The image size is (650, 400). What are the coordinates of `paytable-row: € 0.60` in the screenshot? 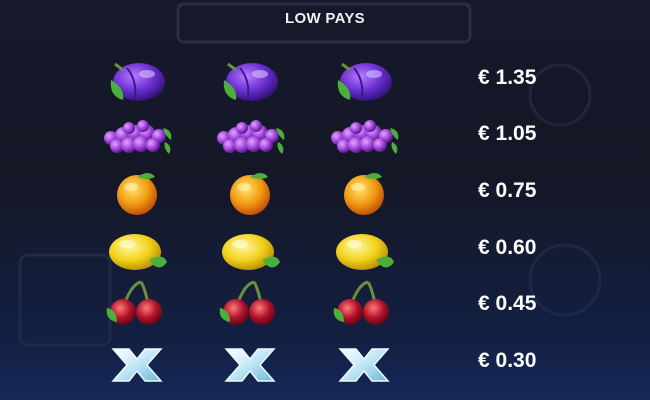 It's located at (325, 250).